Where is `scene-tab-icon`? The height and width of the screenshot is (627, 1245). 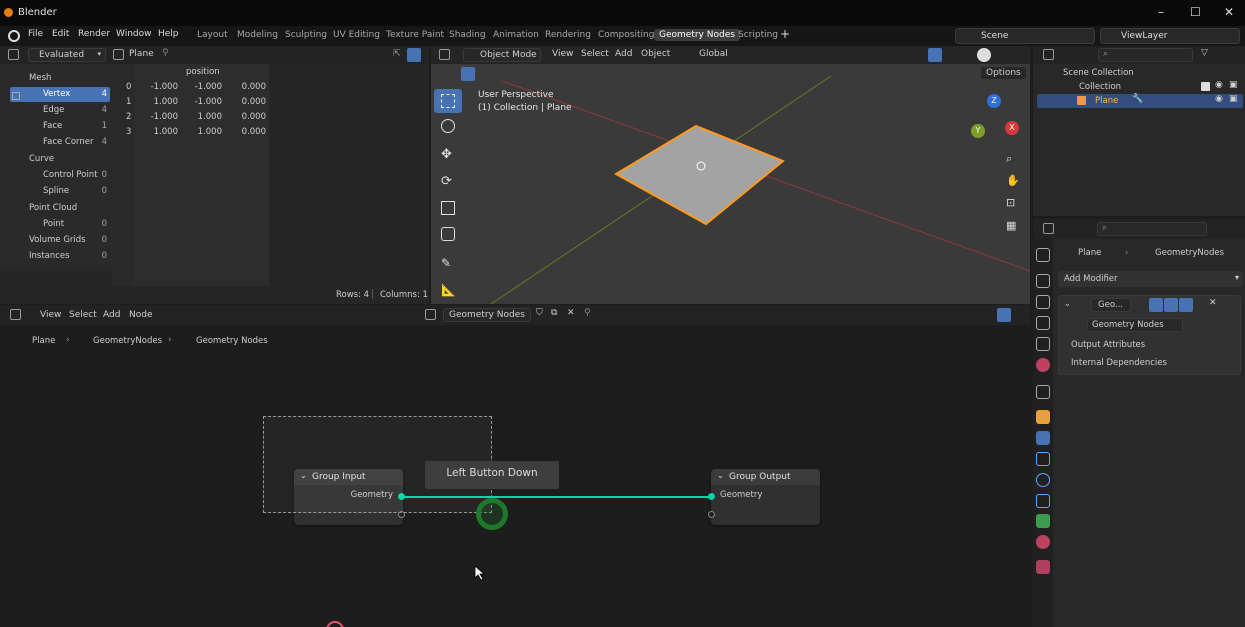
scene-tab-icon is located at coordinates (1043, 344).